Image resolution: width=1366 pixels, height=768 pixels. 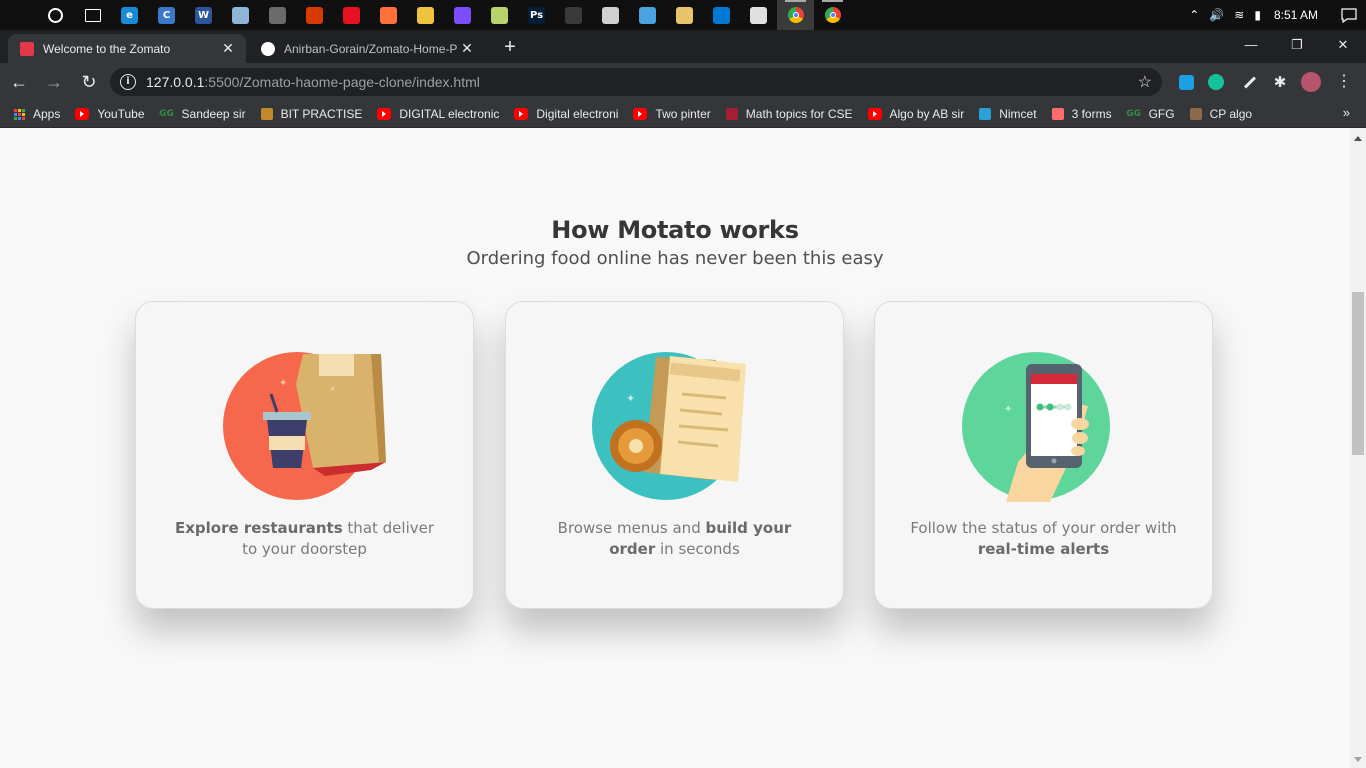 I want to click on bookmarks-overflow-icon: », so click(x=1346, y=112).